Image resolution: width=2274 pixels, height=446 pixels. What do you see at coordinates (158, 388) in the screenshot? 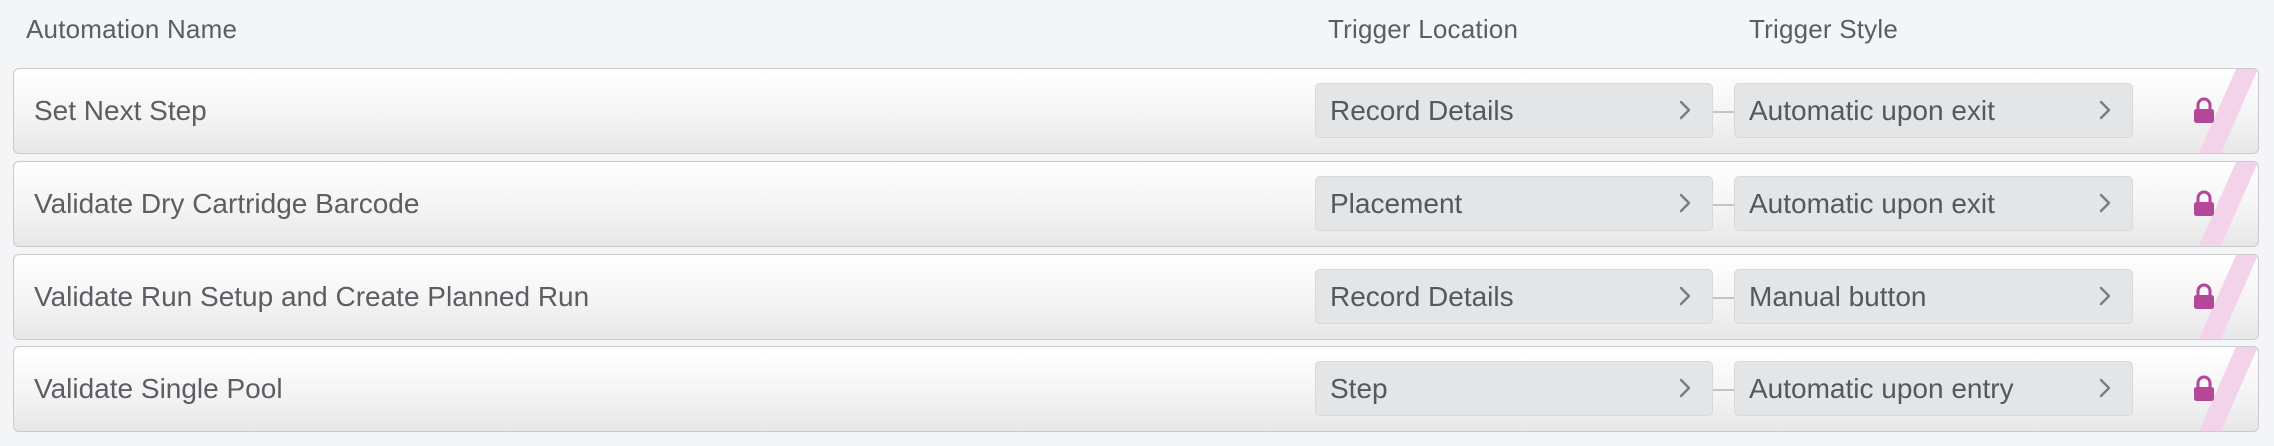
I see `automation-name: Validate Single Pool` at bounding box center [158, 388].